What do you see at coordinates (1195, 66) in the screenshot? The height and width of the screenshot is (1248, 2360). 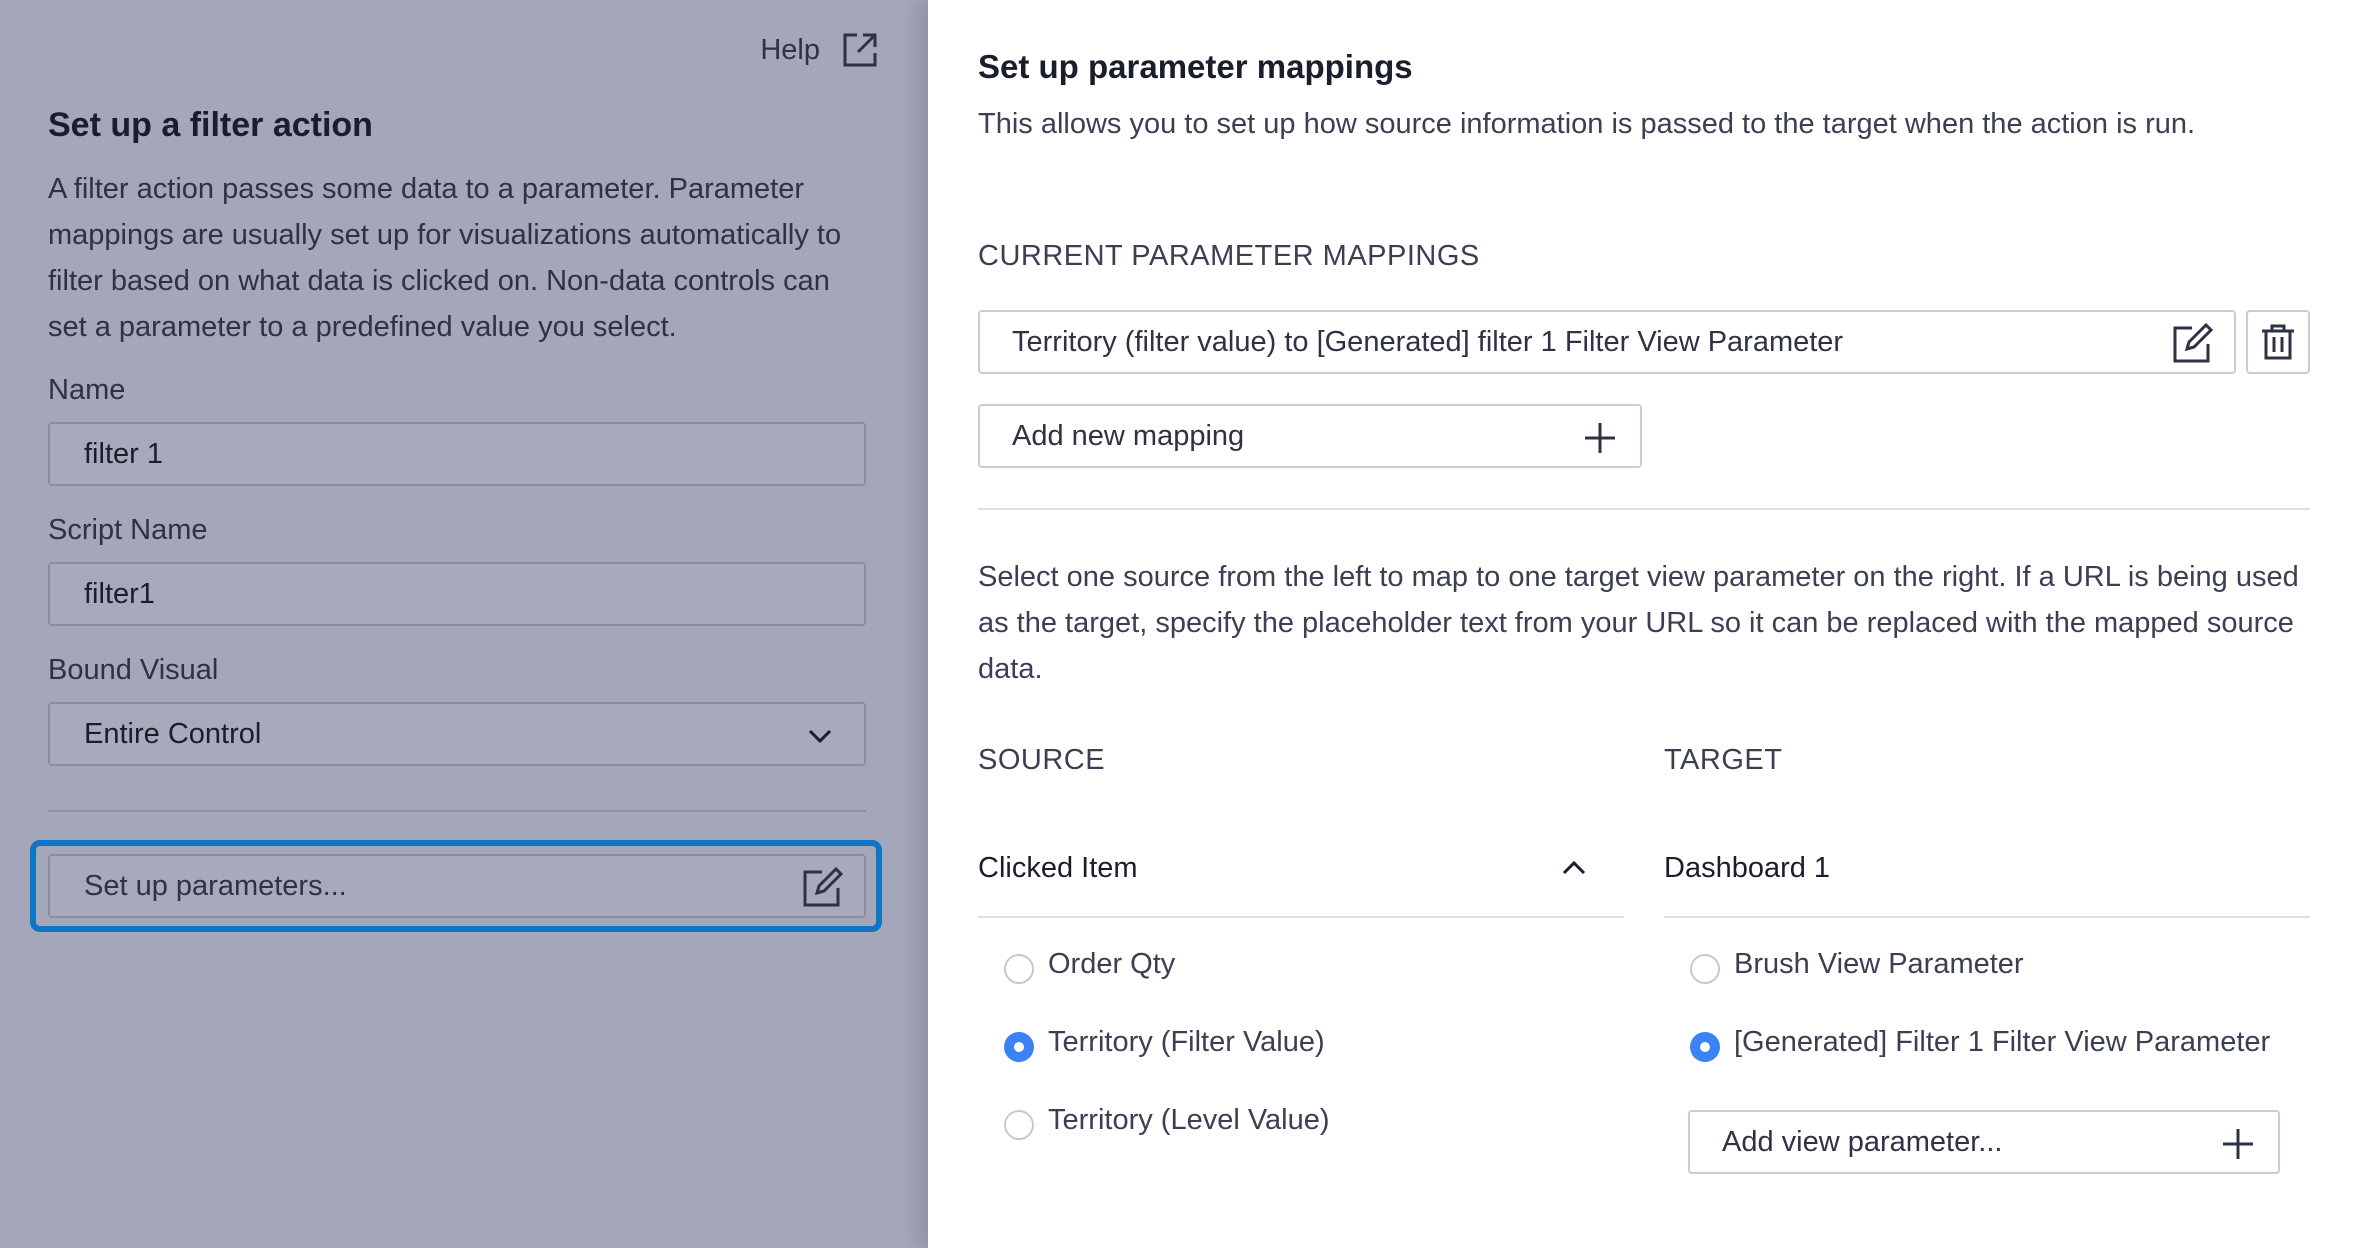 I see `mappings-title: Set up parameter mappings` at bounding box center [1195, 66].